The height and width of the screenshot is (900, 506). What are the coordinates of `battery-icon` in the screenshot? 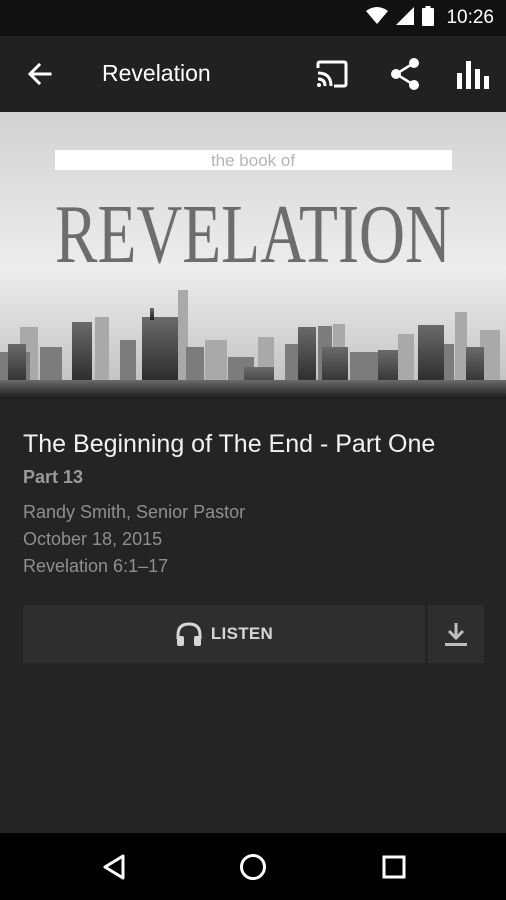 It's located at (428, 18).